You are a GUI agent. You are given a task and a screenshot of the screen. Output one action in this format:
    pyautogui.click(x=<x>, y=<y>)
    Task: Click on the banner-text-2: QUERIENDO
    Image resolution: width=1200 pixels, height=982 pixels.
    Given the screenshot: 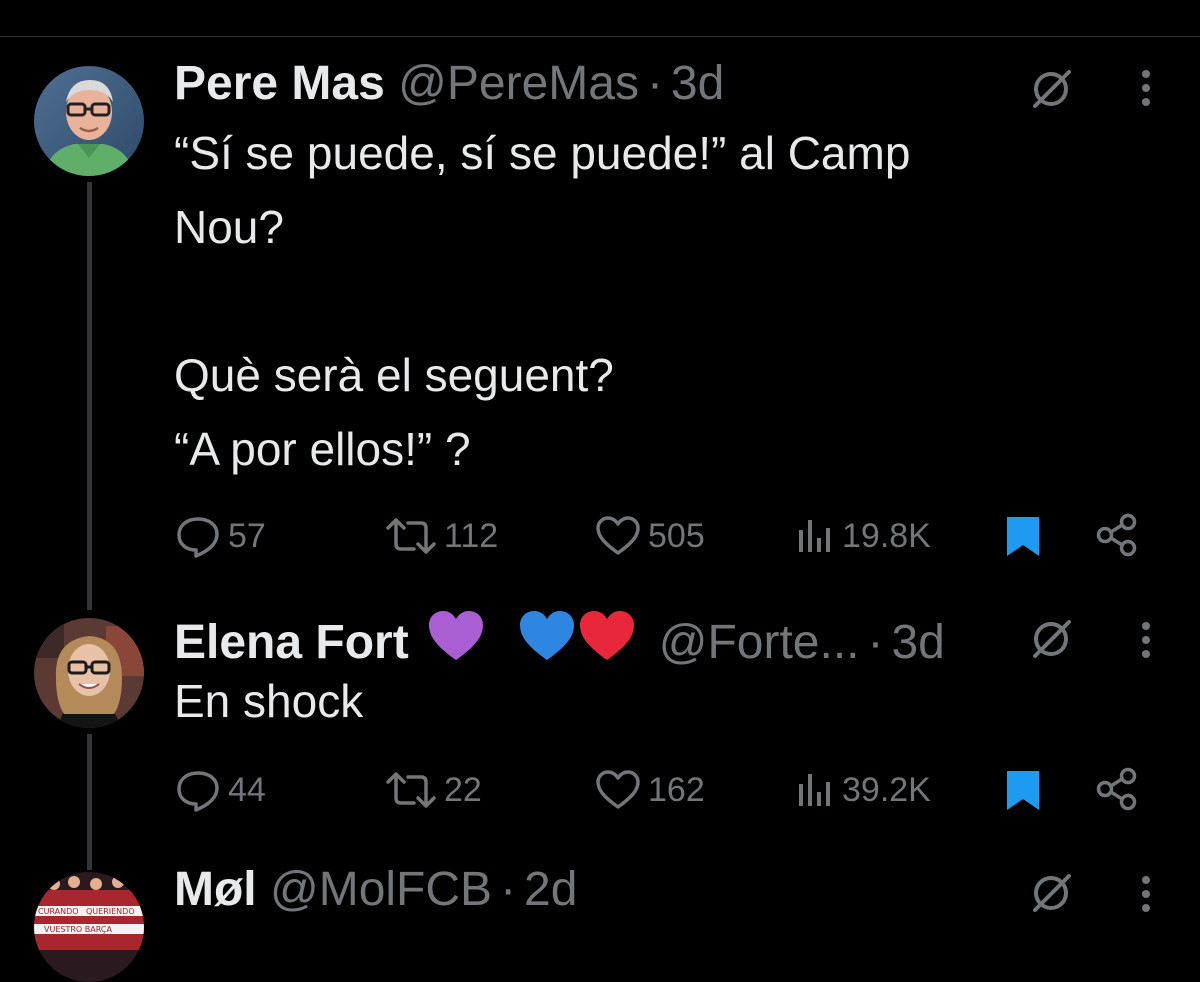 What is the action you would take?
    pyautogui.click(x=110, y=911)
    